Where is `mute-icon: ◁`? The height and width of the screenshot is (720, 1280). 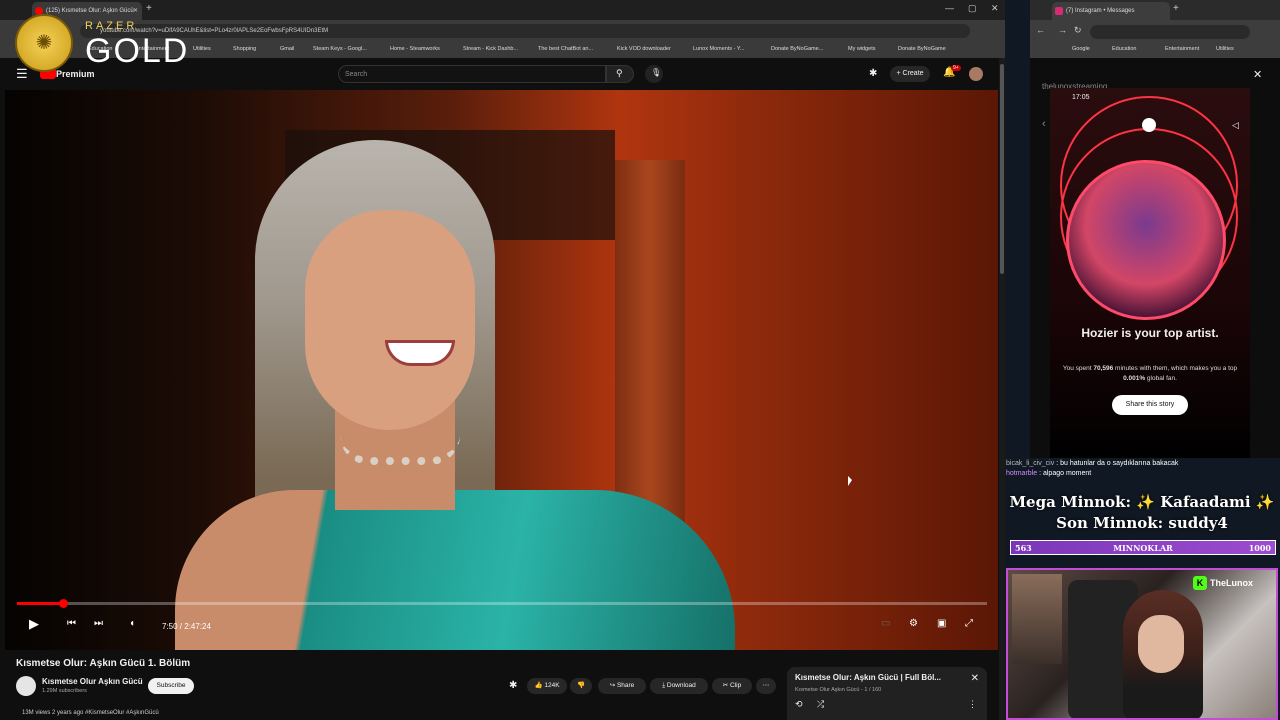
mute-icon: ◁ is located at coordinates (1235, 125).